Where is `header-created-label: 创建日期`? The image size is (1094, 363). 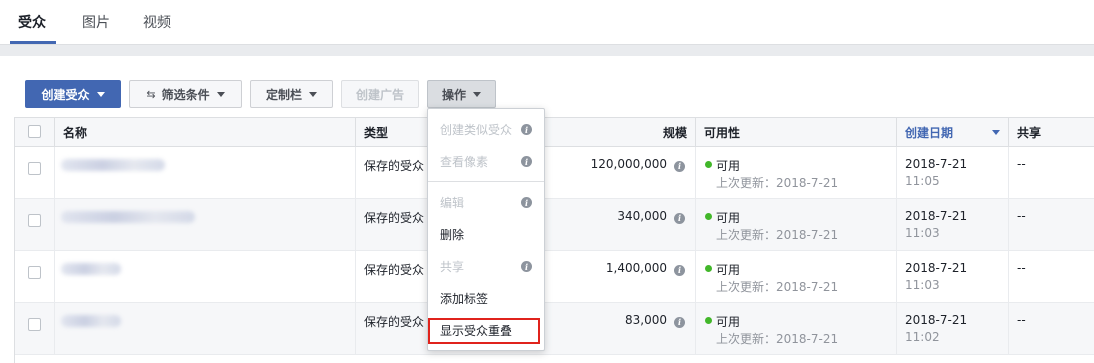 header-created-label: 创建日期 is located at coordinates (929, 133).